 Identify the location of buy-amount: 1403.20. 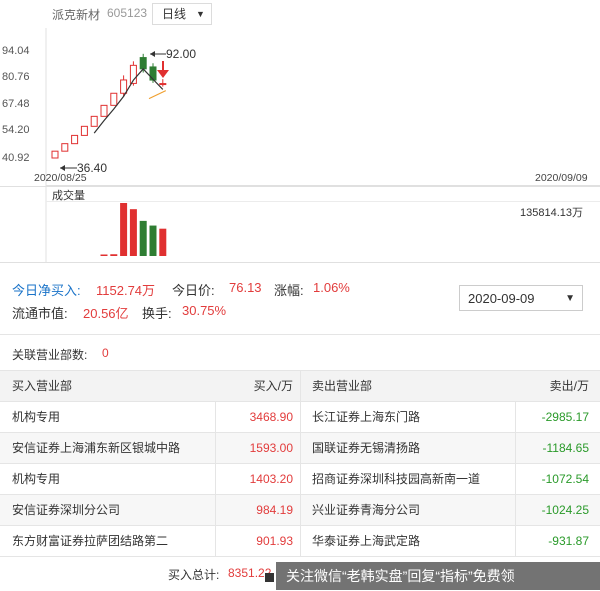
(271, 479).